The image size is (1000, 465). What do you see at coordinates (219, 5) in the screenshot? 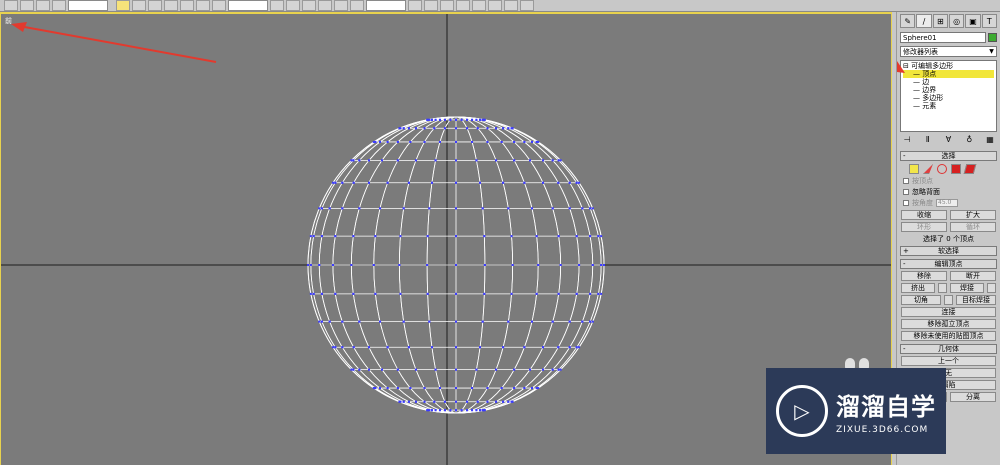
I see `scale-icon` at bounding box center [219, 5].